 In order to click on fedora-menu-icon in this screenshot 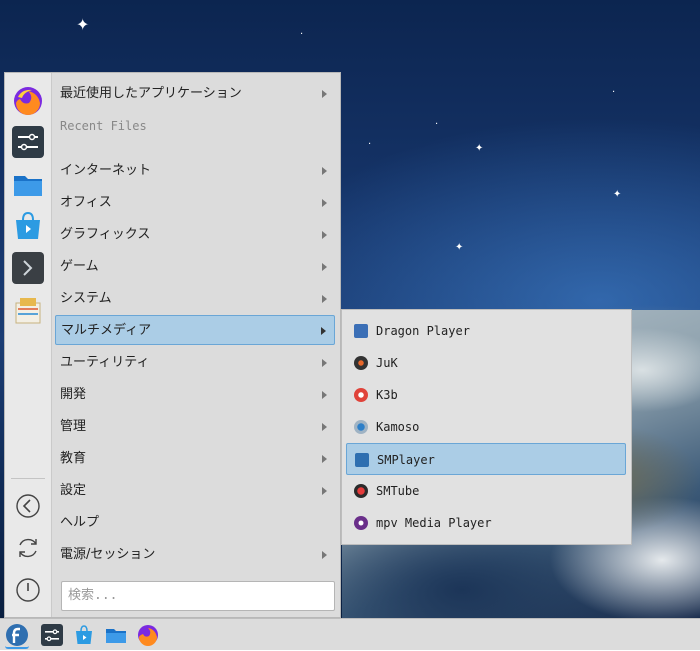, I will do `click(17, 636)`.